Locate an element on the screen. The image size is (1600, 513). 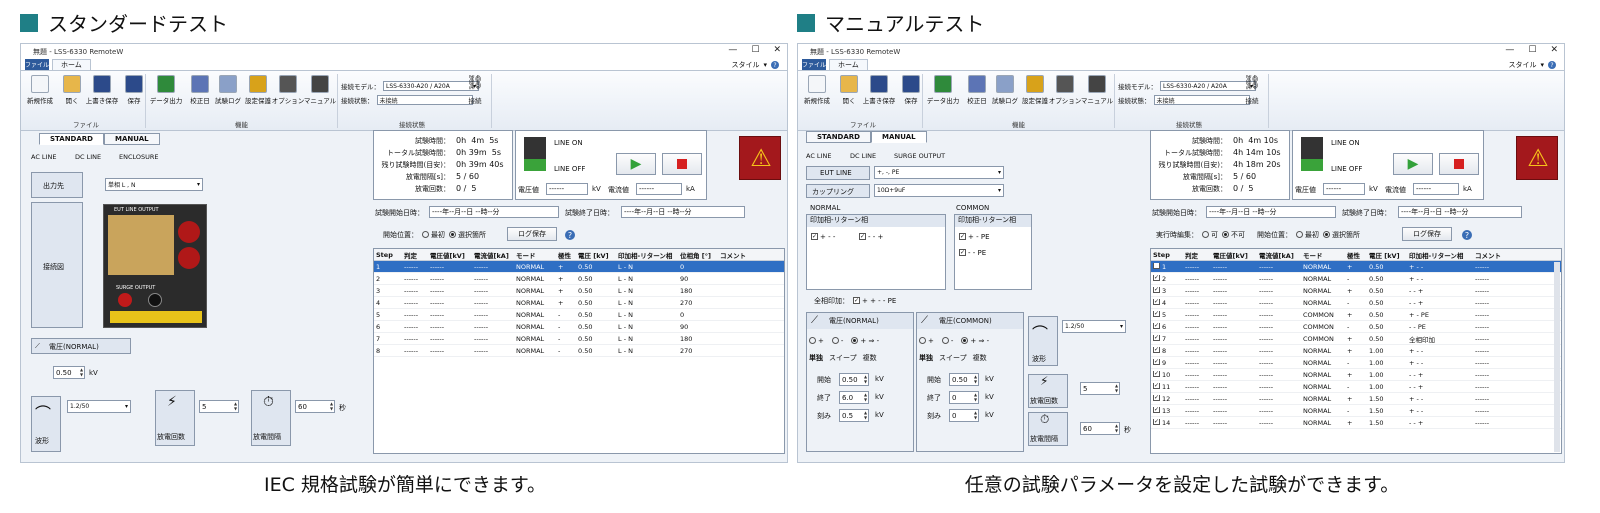
count-input: 5 is located at coordinates (219, 406).